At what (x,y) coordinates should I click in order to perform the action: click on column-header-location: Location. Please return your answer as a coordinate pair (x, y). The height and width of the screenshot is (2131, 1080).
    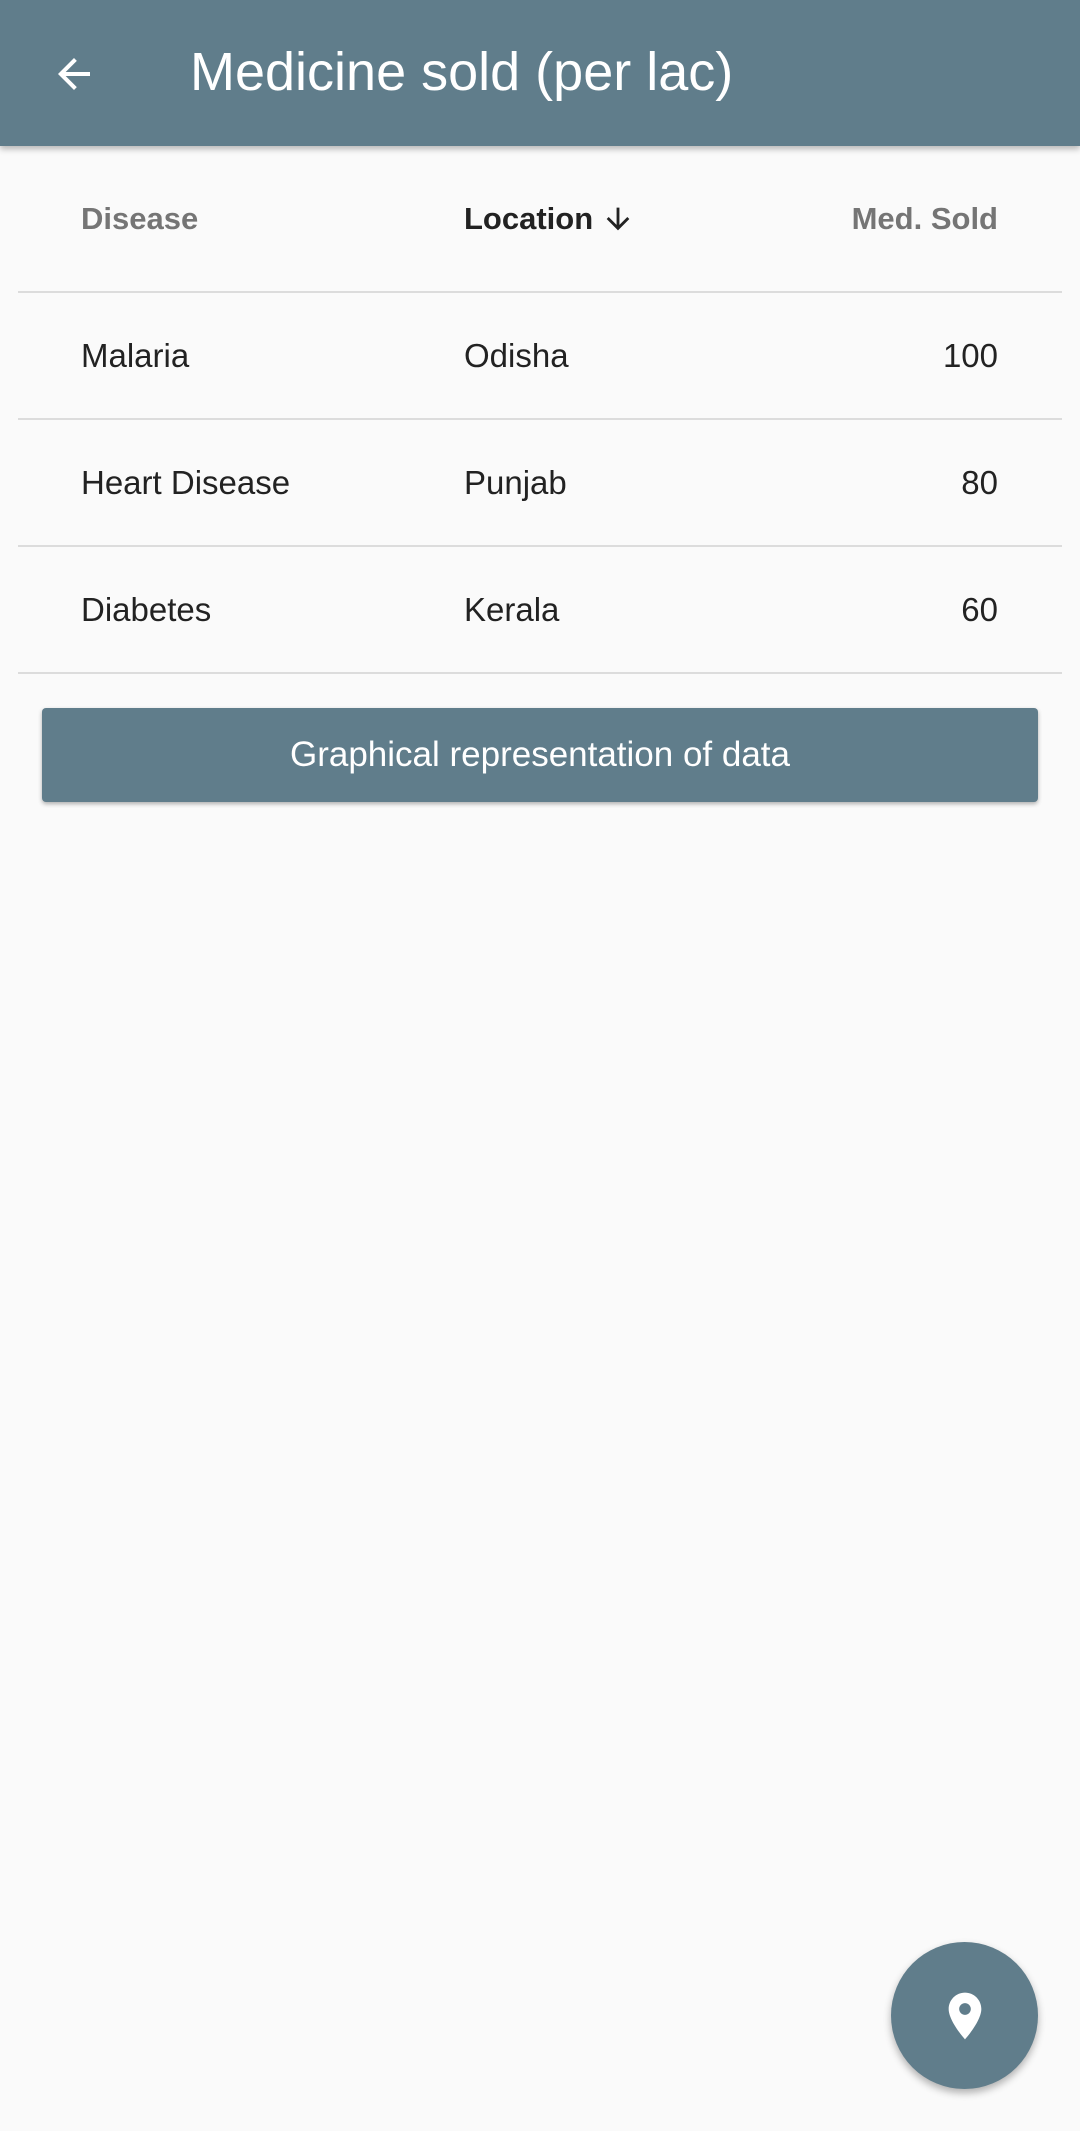
    Looking at the image, I should click on (549, 218).